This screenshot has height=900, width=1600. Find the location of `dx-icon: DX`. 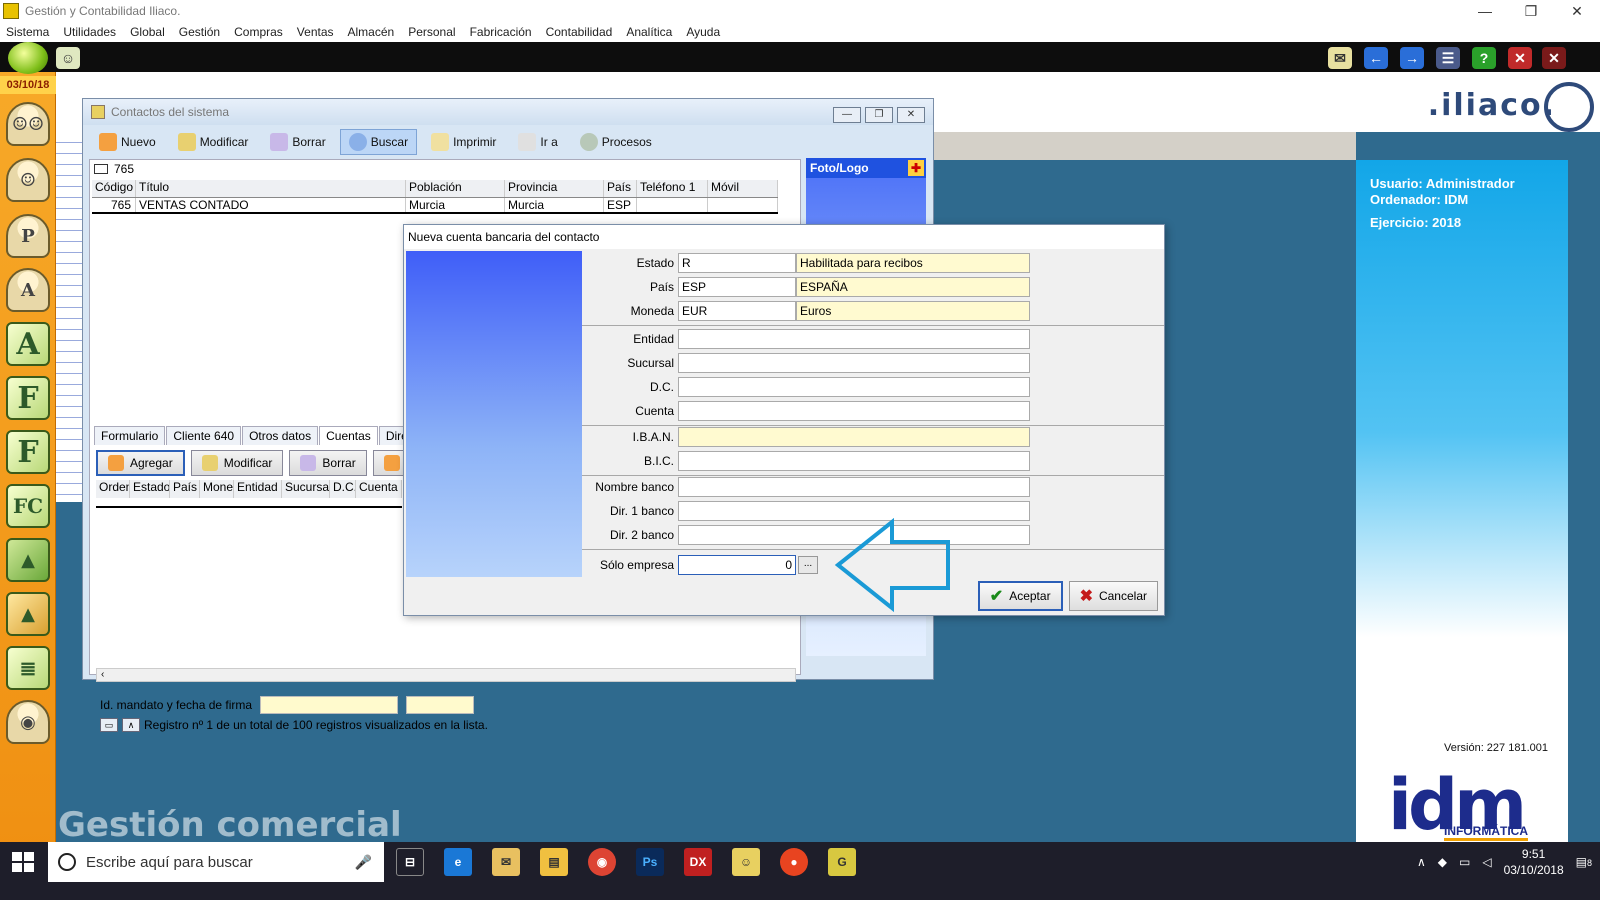

dx-icon: DX is located at coordinates (698, 862).